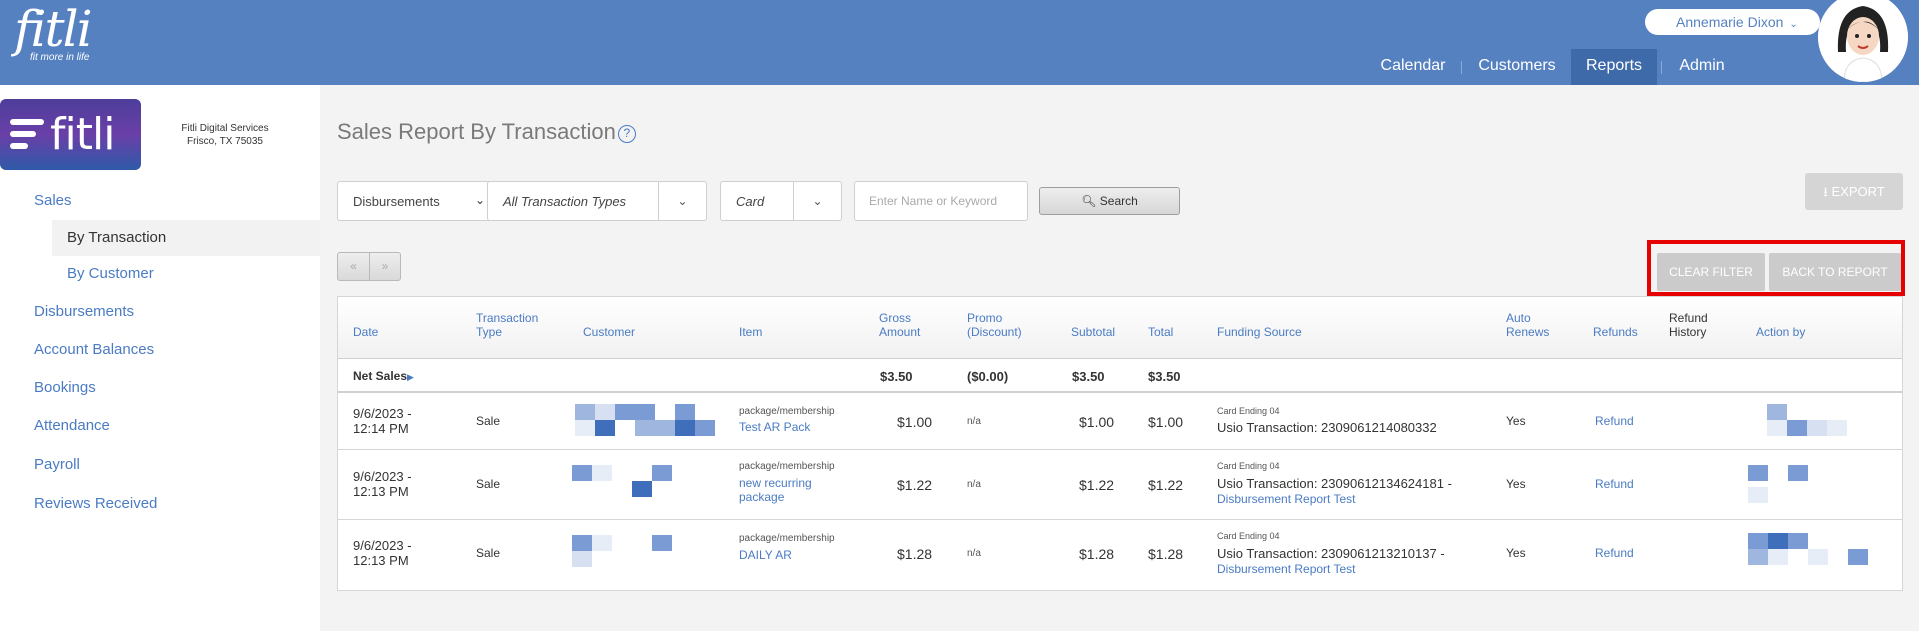 Image resolution: width=1919 pixels, height=631 pixels. Describe the element at coordinates (1166, 485) in the screenshot. I see `row-total: $1.22` at that location.